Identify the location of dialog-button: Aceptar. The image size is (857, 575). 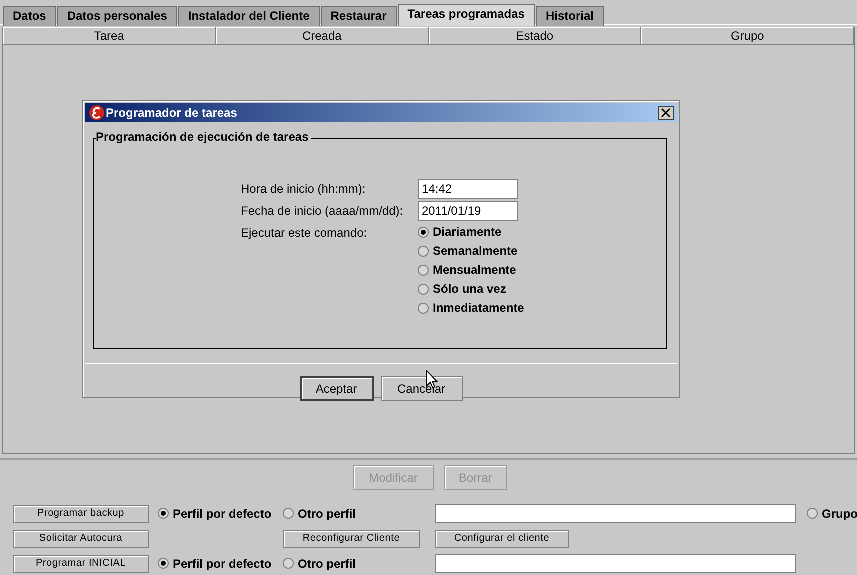
(337, 388).